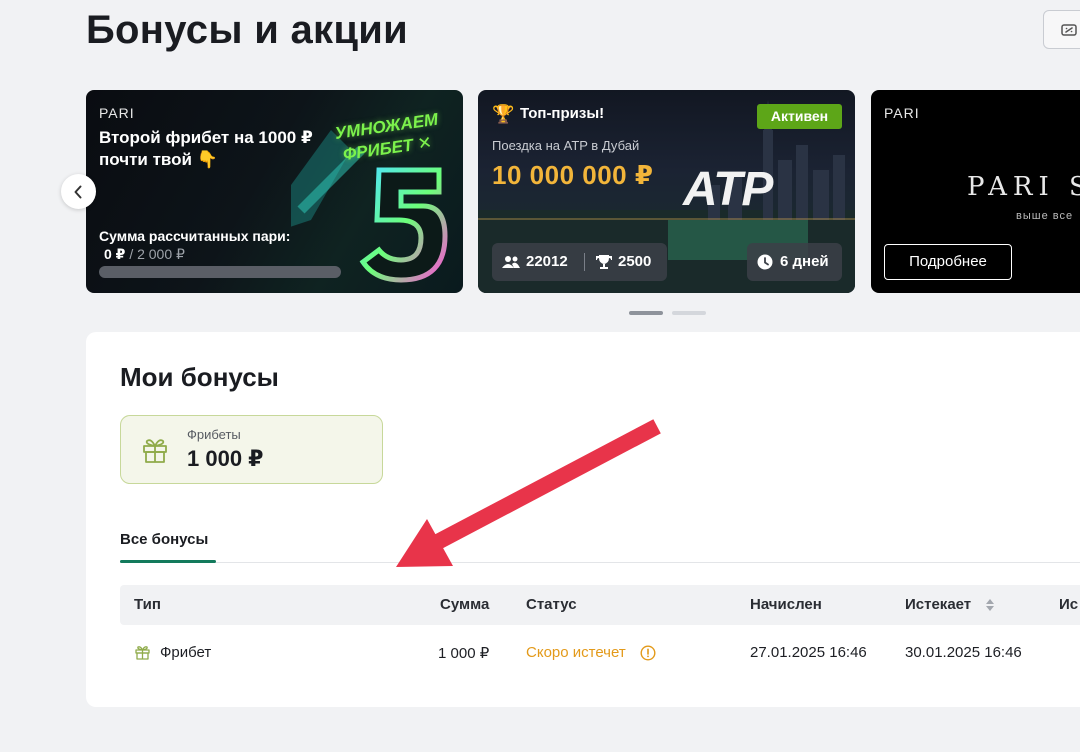 Image resolution: width=1080 pixels, height=752 pixels. I want to click on promo-code-icon, so click(1069, 30).